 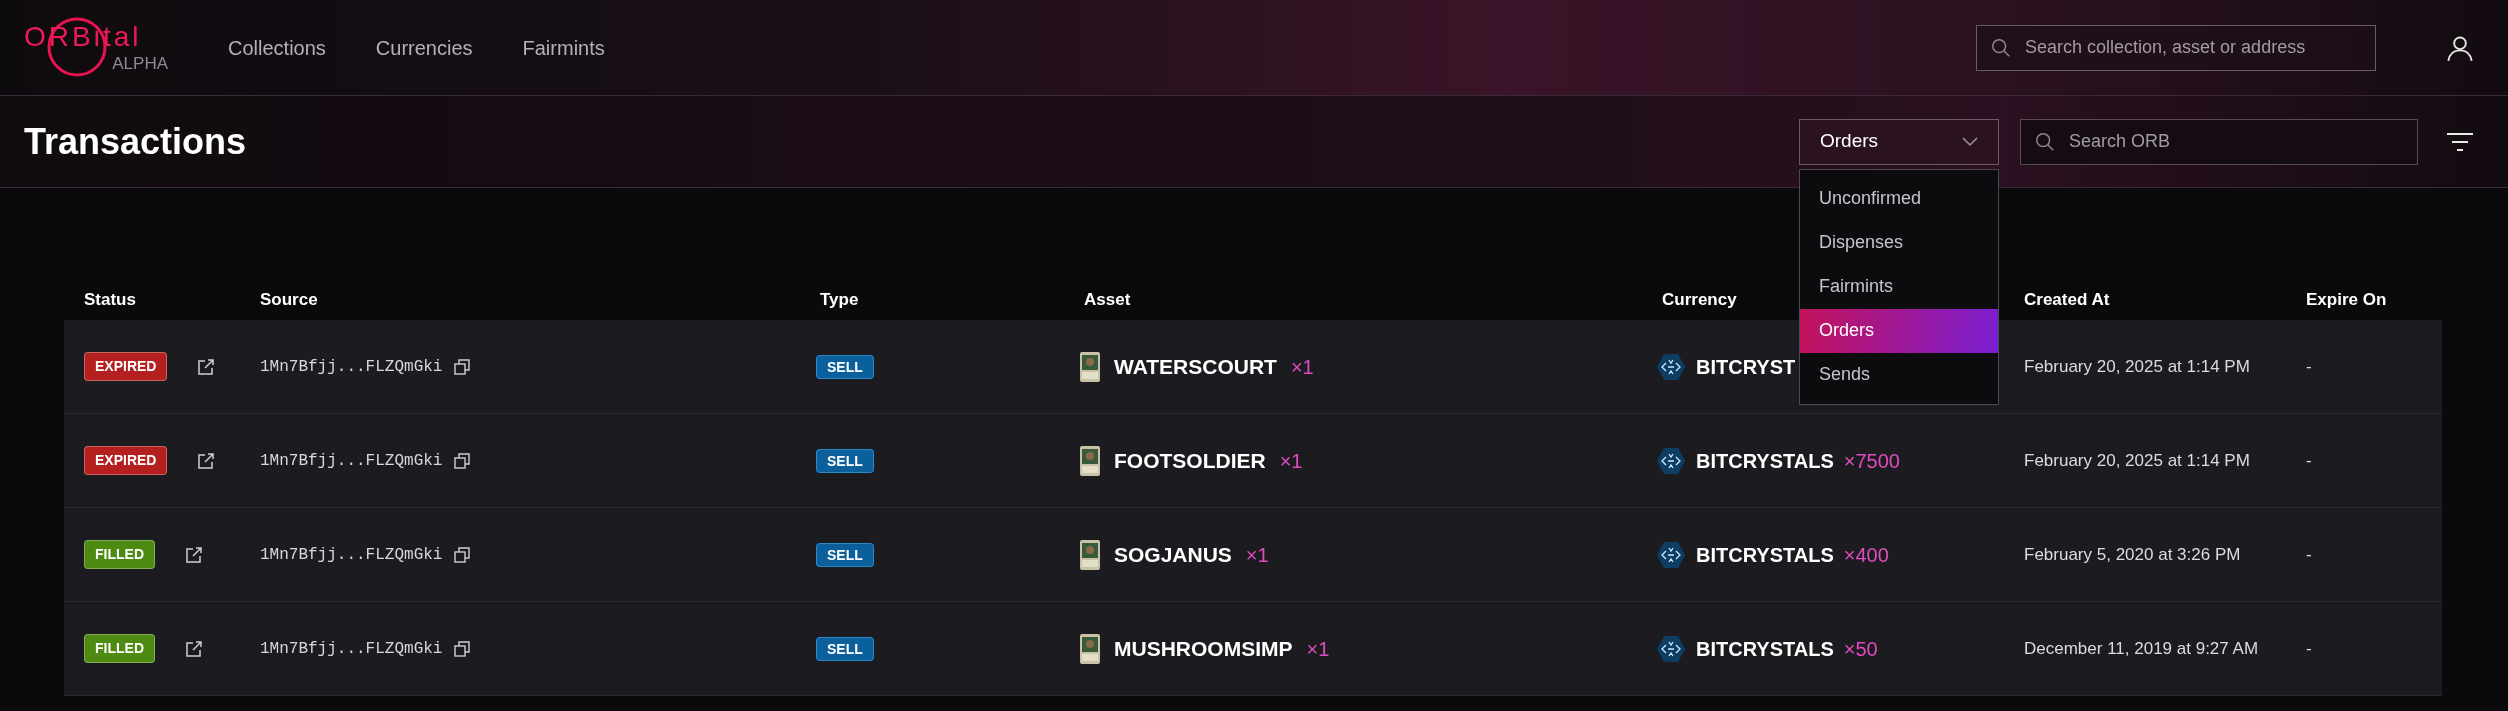 I want to click on column-header: Currency, so click(x=1699, y=300).